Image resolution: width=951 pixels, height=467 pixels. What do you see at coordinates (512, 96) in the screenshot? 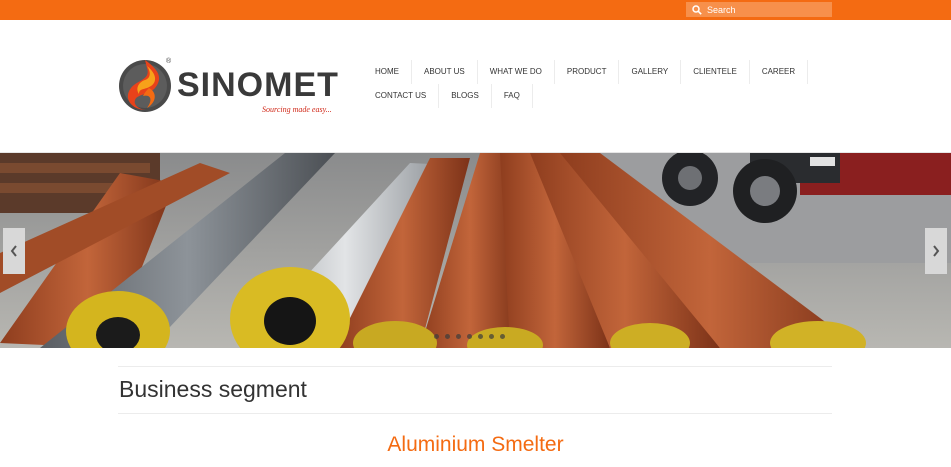
I see `nav-faq: FAQ` at bounding box center [512, 96].